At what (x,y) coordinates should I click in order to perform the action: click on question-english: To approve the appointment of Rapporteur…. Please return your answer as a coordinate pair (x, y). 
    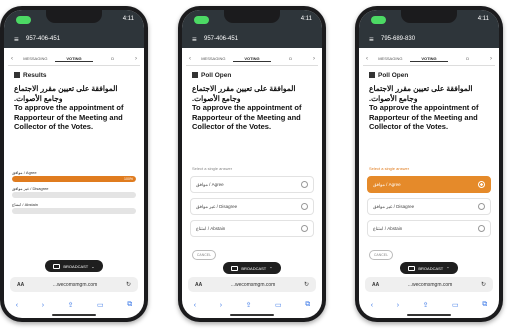
    Looking at the image, I should click on (69, 117).